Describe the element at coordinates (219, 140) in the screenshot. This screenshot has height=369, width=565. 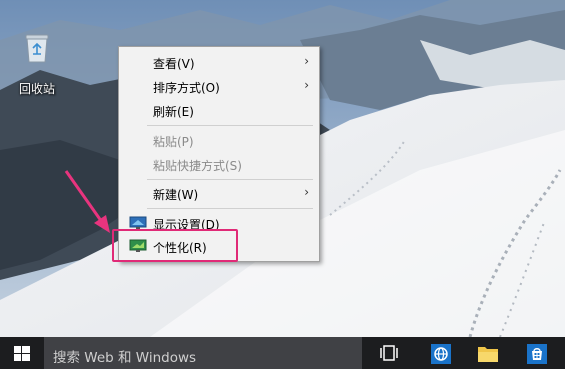
I see `menu-item-paste: 粘贴(P)` at that location.